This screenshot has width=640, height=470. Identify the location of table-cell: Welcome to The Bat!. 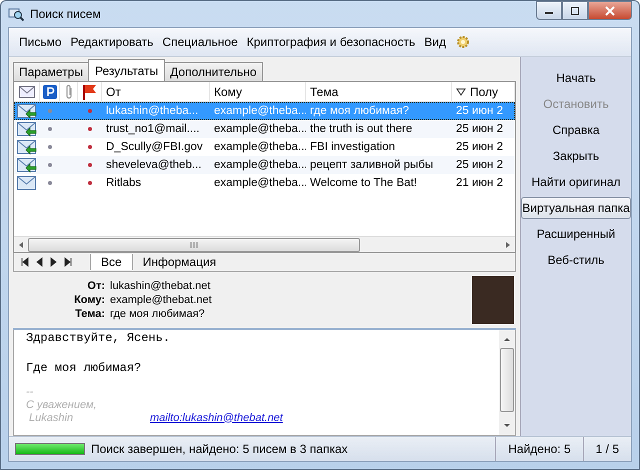
(363, 183).